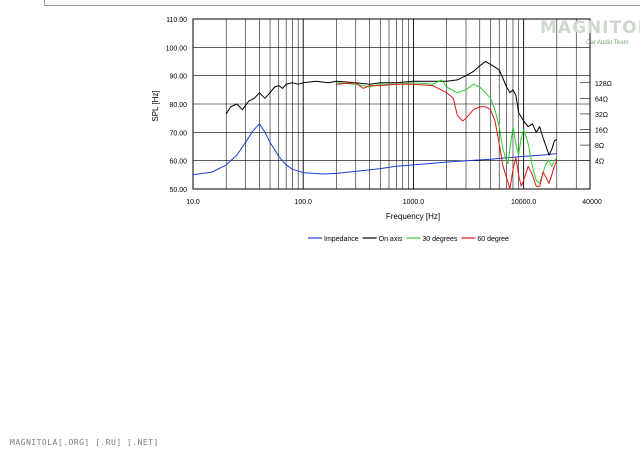 The image size is (640, 453). What do you see at coordinates (599, 162) in the screenshot?
I see `y2-tick-label: 4Ω` at bounding box center [599, 162].